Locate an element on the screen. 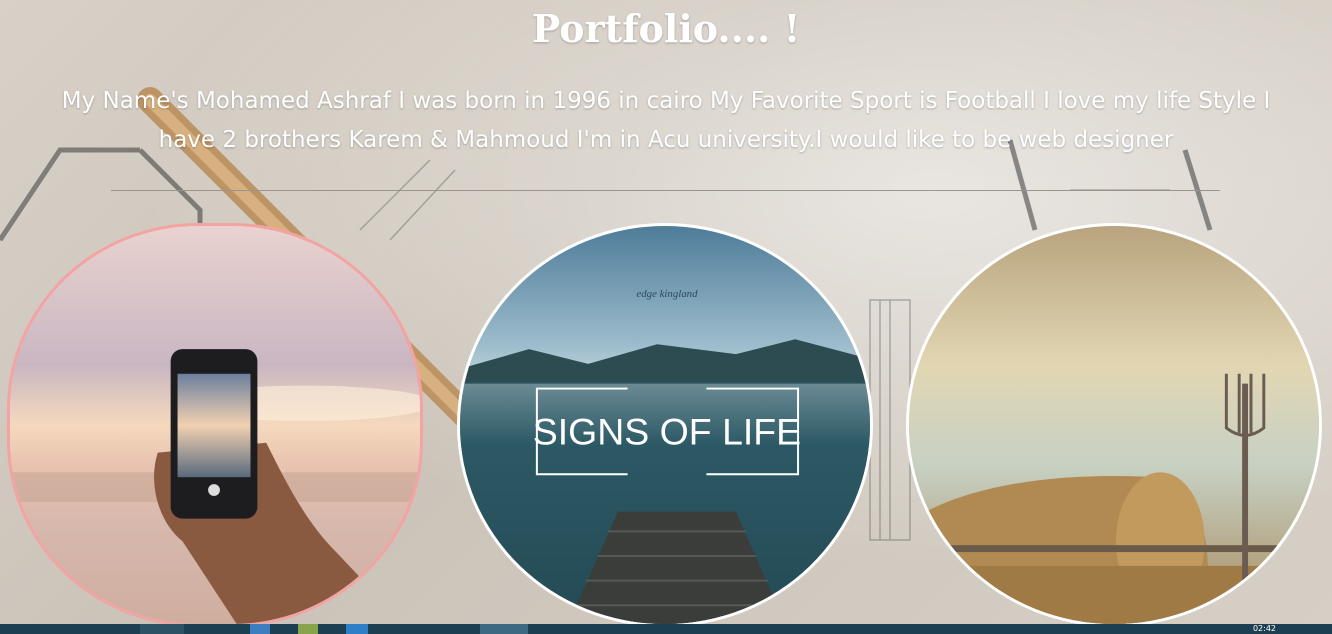 This screenshot has height=634, width=1332. page-title: Portfolio.... ! is located at coordinates (666, 28).